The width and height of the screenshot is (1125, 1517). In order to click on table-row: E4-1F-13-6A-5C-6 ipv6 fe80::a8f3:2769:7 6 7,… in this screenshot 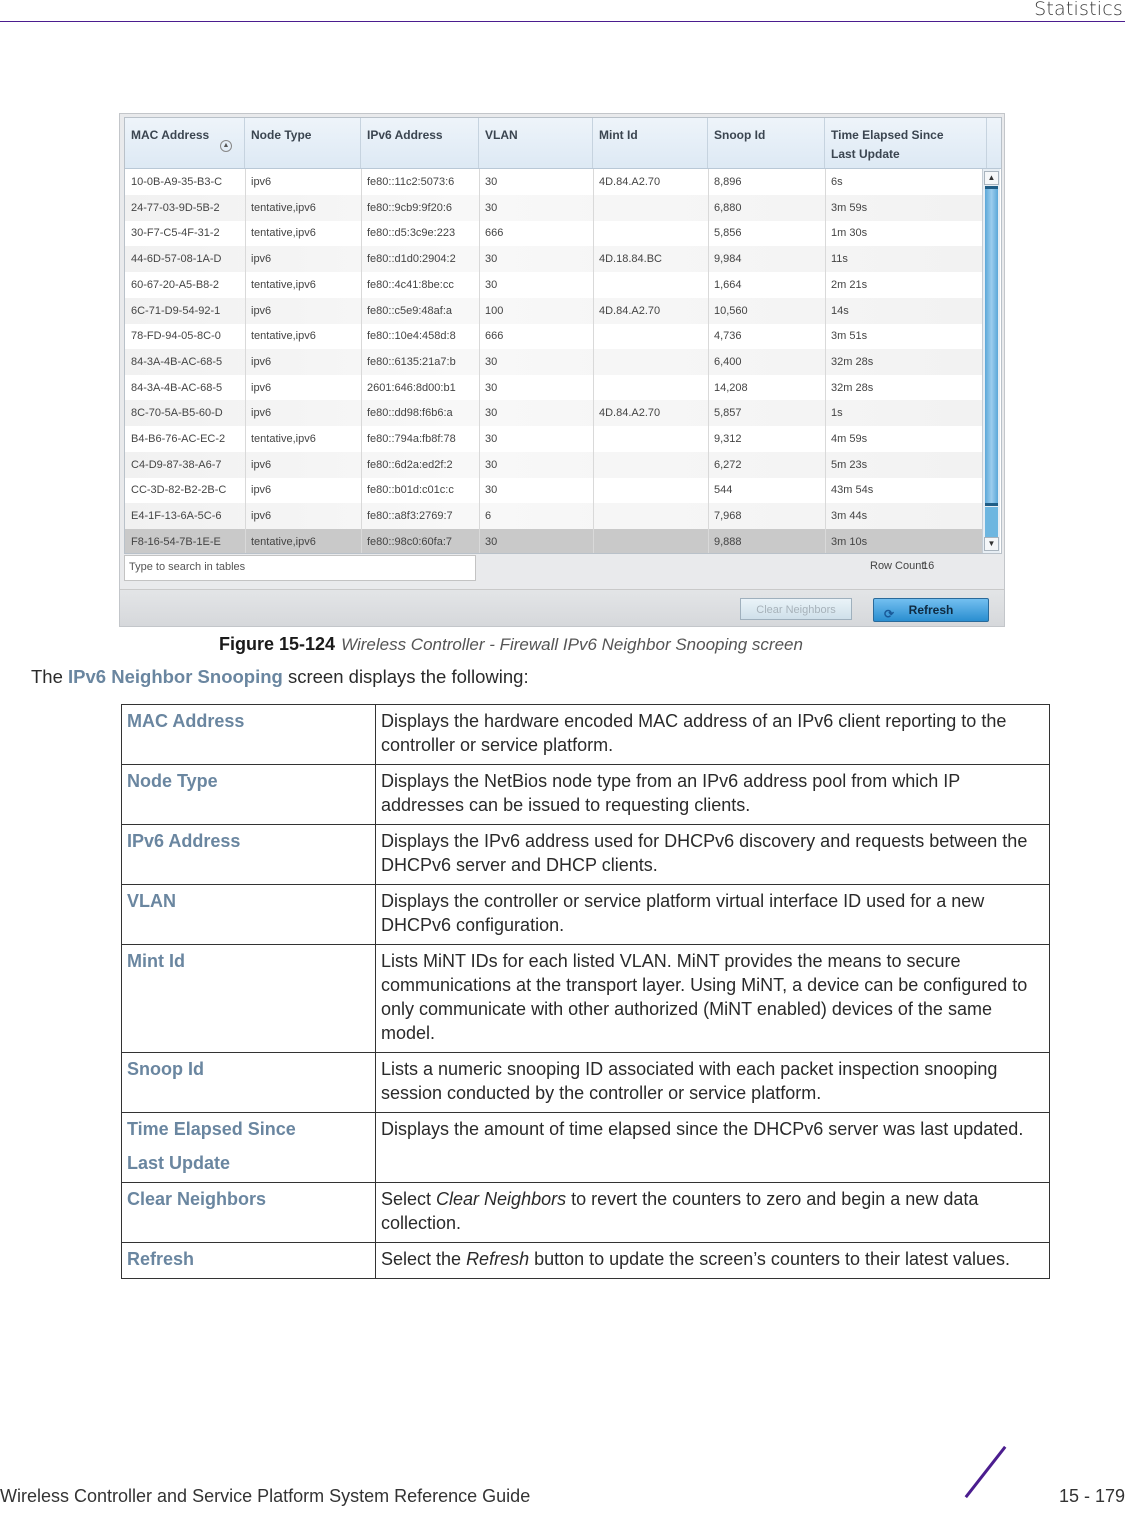, I will do `click(556, 516)`.